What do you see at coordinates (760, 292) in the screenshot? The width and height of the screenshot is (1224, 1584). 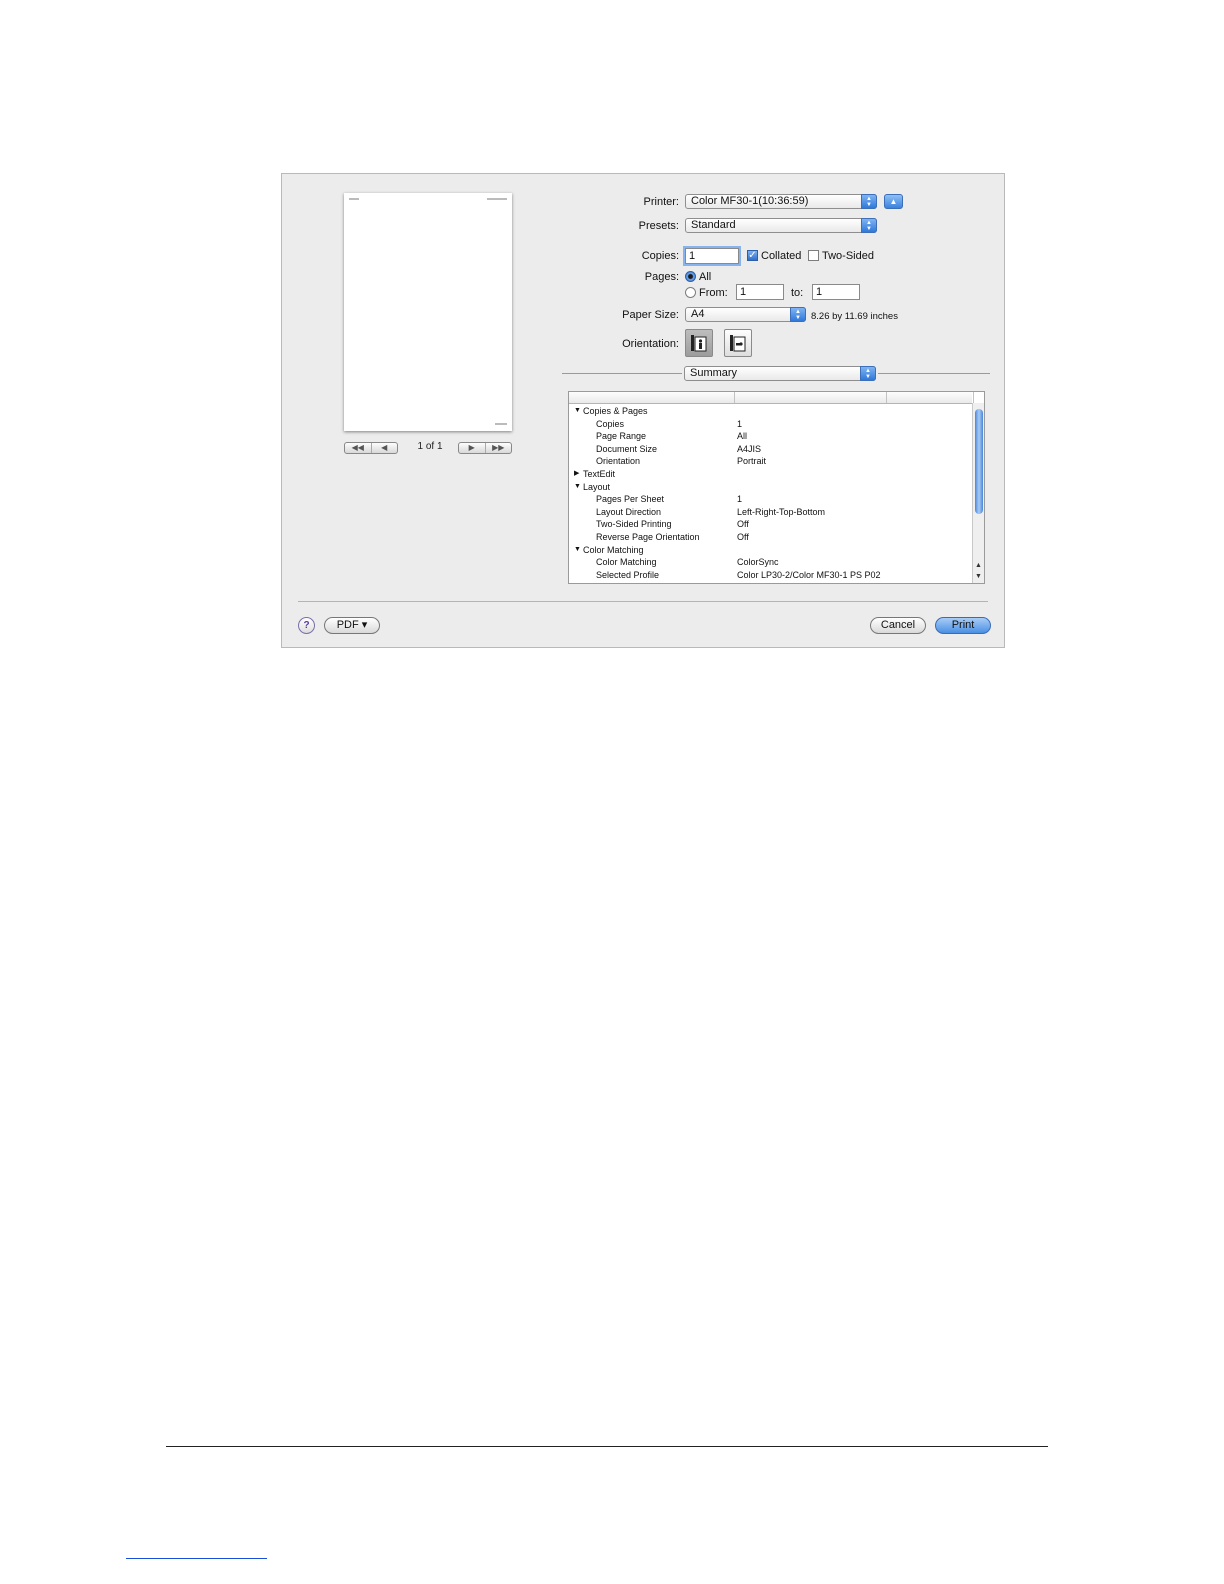 I see `pages-from-field: 1` at bounding box center [760, 292].